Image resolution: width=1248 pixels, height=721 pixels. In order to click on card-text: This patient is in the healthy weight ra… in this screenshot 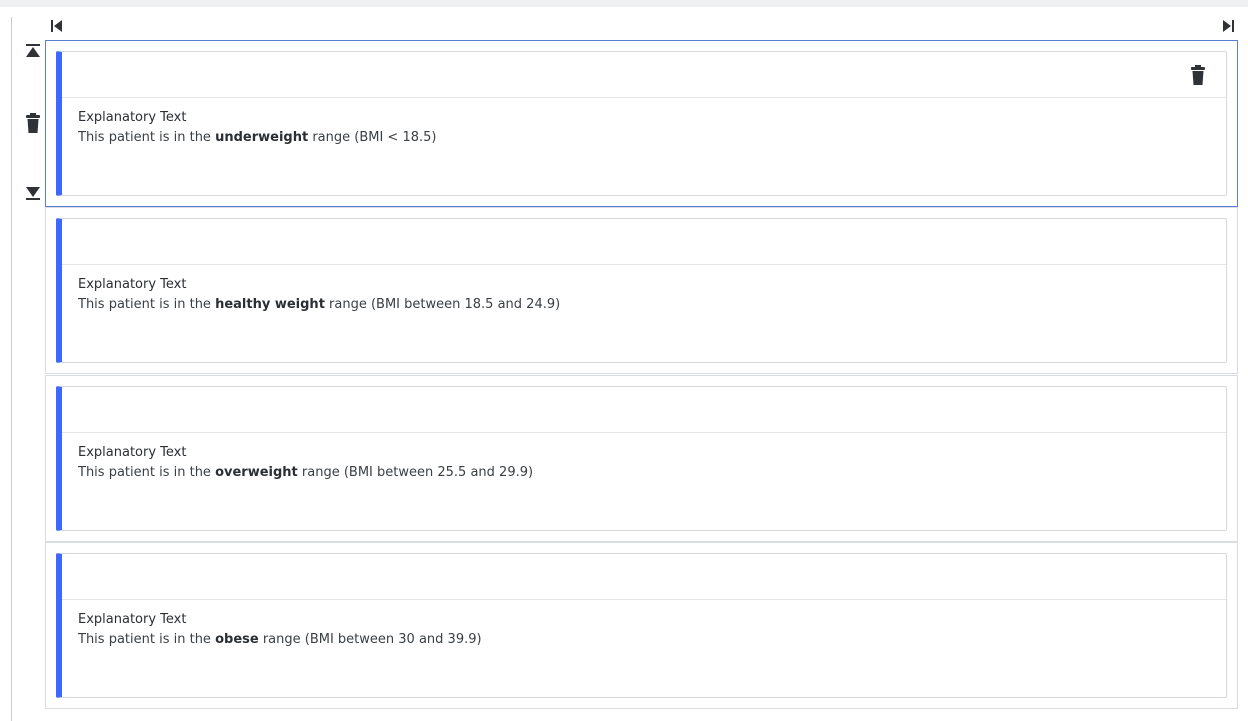, I will do `click(319, 304)`.